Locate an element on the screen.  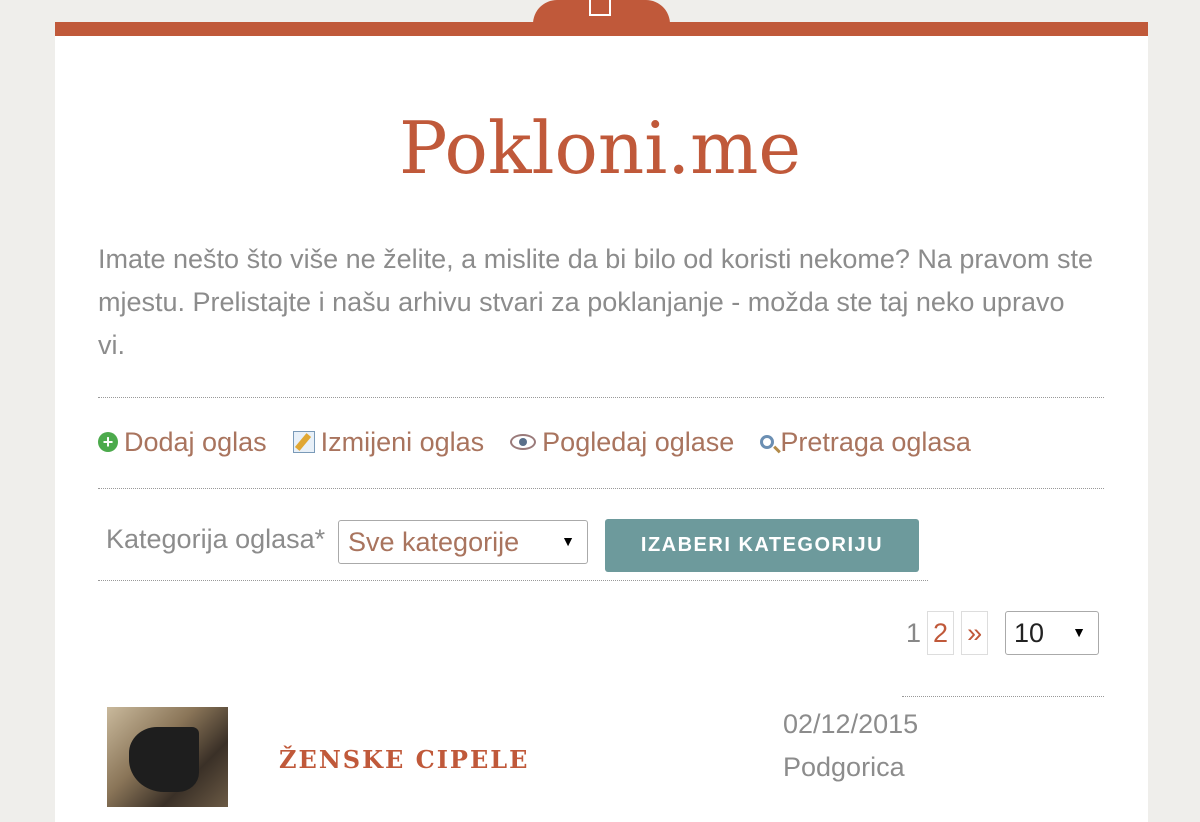
edit-icon is located at coordinates (303, 442).